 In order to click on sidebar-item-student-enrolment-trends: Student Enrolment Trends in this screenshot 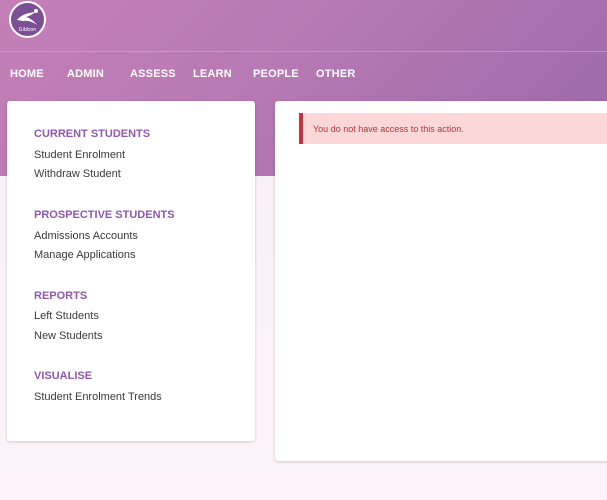, I will do `click(98, 397)`.